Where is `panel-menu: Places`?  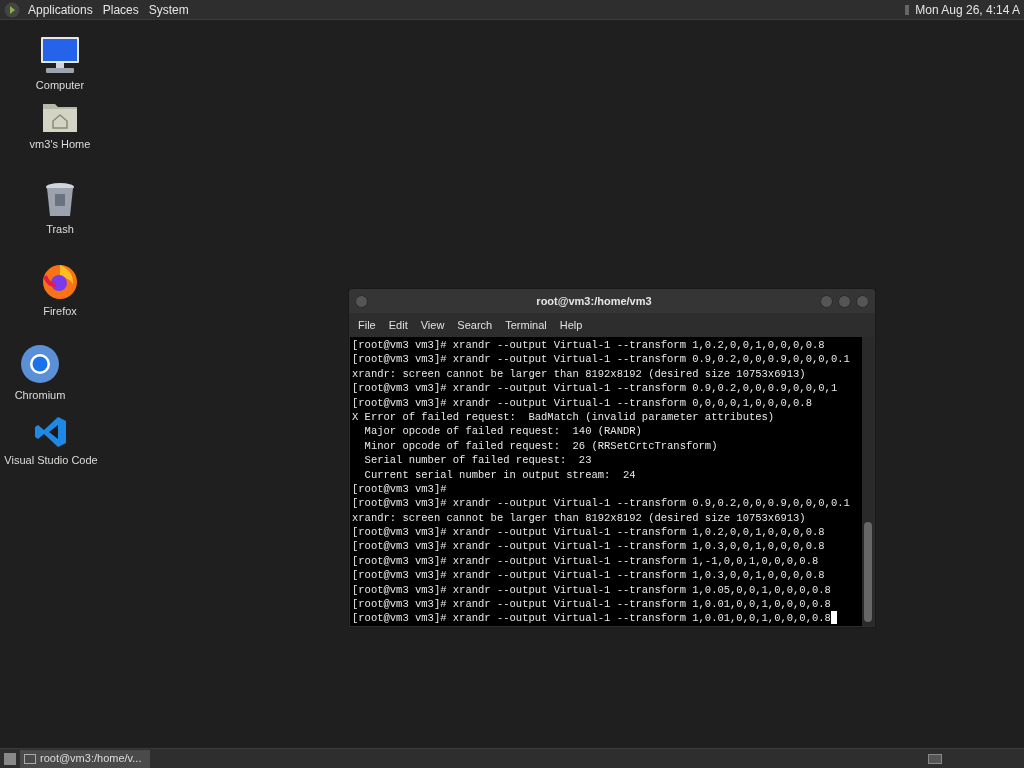 panel-menu: Places is located at coordinates (120, 9).